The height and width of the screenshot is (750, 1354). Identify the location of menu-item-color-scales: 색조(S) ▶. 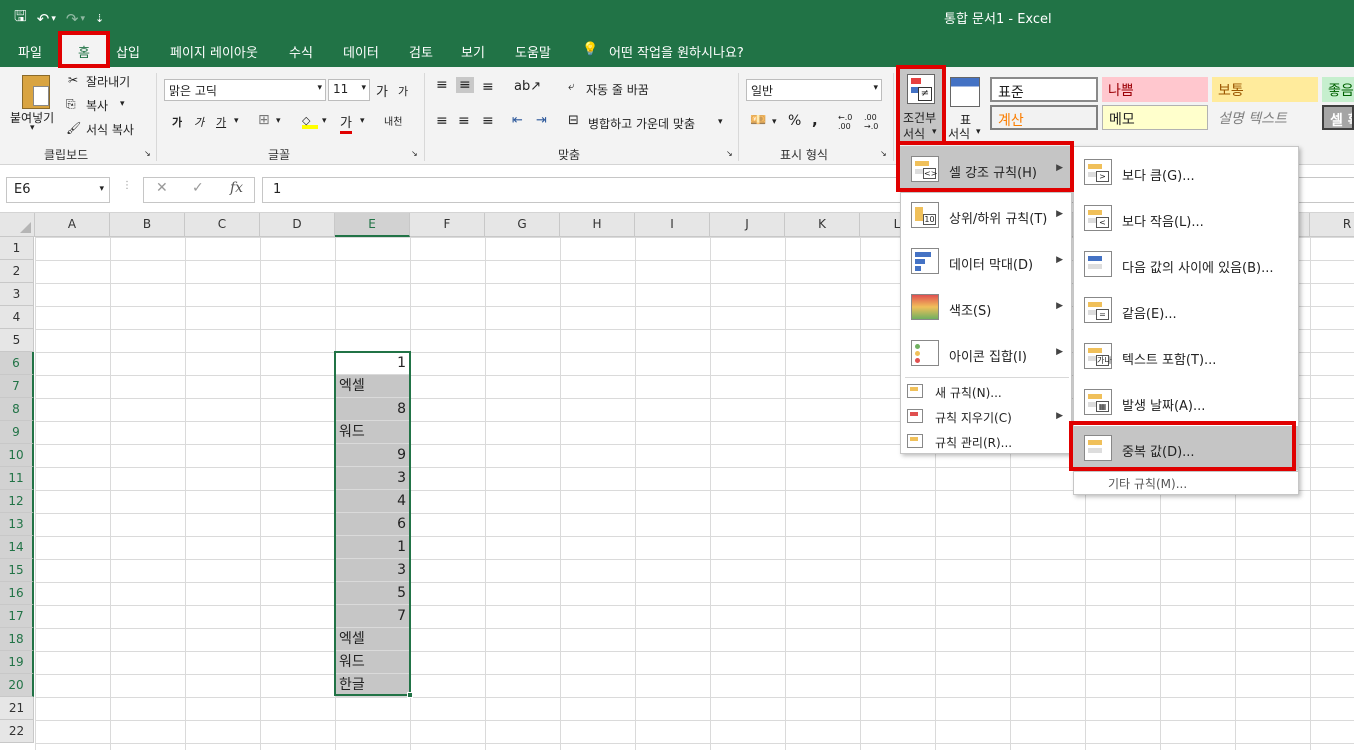
(986, 308).